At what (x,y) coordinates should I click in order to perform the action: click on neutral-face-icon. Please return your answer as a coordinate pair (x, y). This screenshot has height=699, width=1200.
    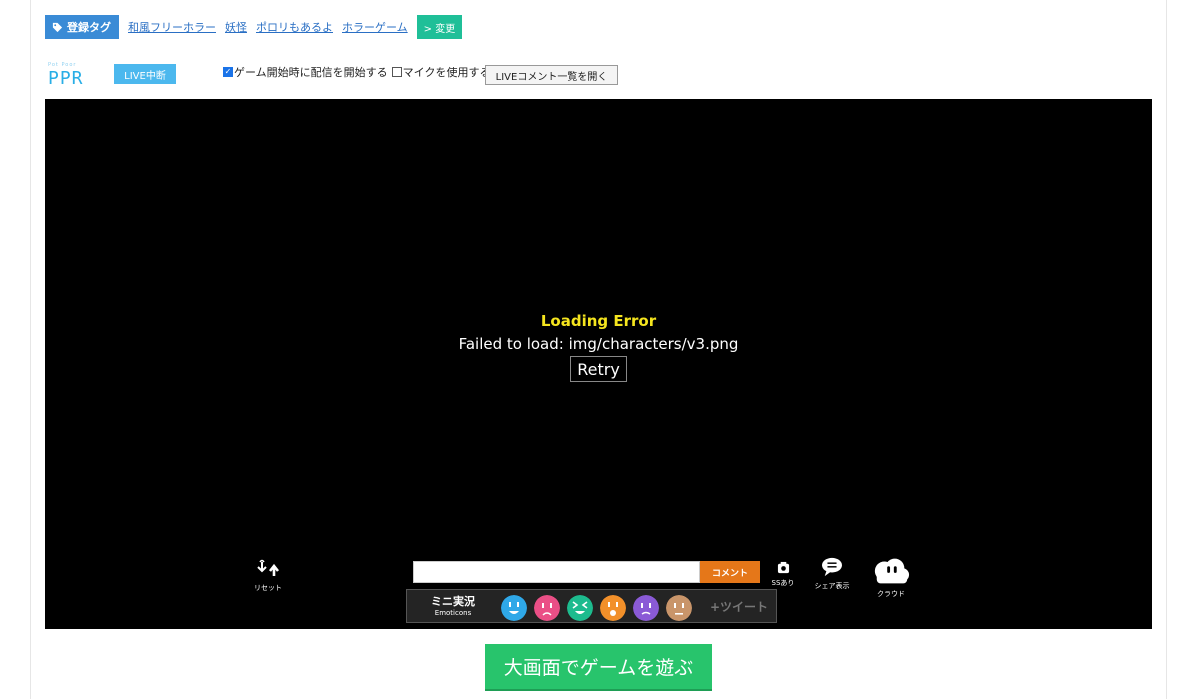
    Looking at the image, I should click on (679, 608).